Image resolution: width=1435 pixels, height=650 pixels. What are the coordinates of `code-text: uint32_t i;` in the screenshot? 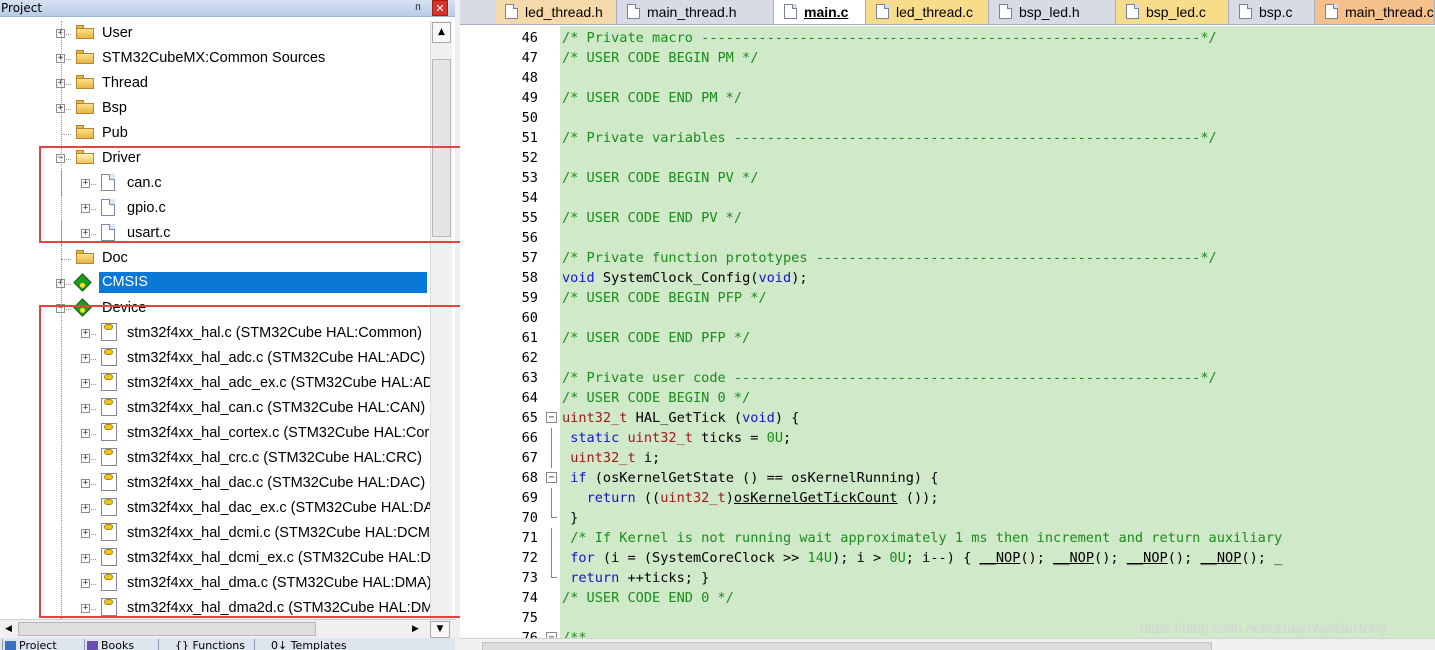 It's located at (611, 458).